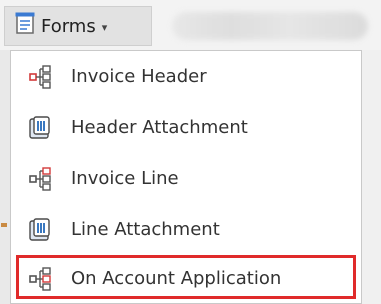 Image resolution: width=381 pixels, height=304 pixels. What do you see at coordinates (4, 225) in the screenshot?
I see `background-mark` at bounding box center [4, 225].